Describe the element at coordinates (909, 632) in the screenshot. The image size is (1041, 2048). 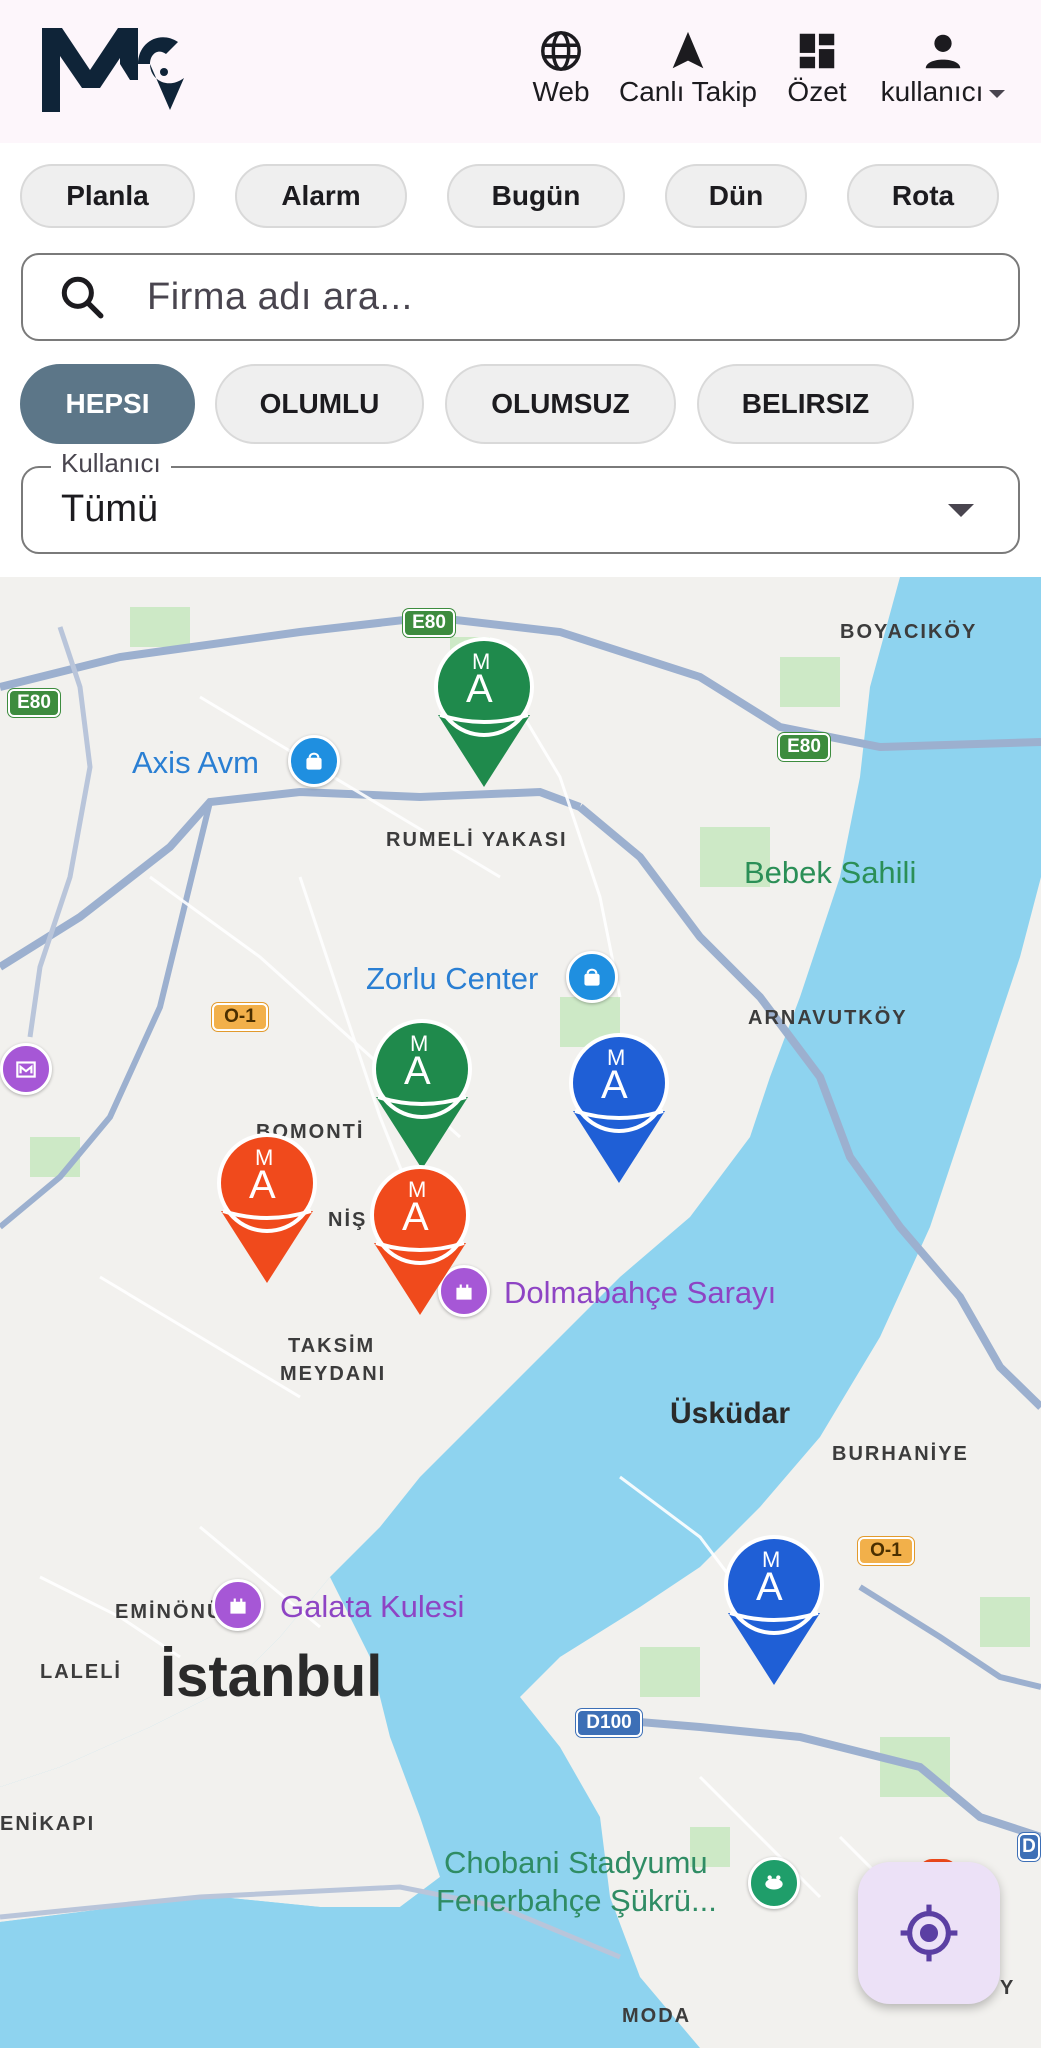
I see `district-label: BOYACIKÖY` at that location.